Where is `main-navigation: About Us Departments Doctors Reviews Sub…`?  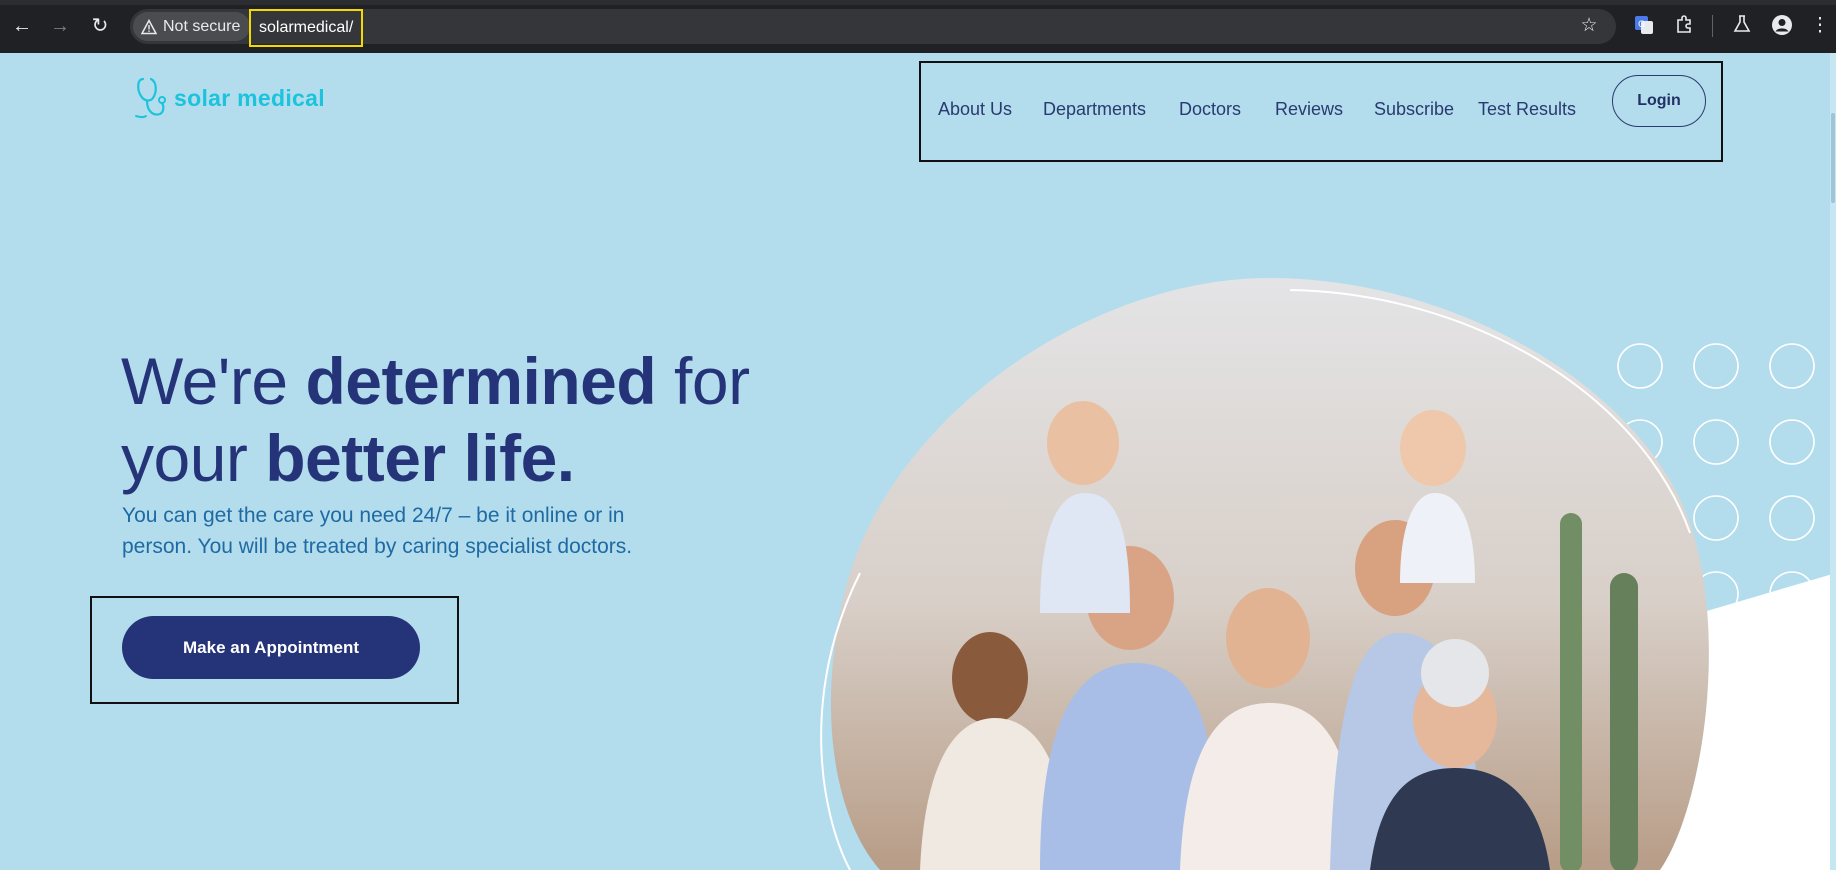 main-navigation: About Us Departments Doctors Reviews Sub… is located at coordinates (1321, 111).